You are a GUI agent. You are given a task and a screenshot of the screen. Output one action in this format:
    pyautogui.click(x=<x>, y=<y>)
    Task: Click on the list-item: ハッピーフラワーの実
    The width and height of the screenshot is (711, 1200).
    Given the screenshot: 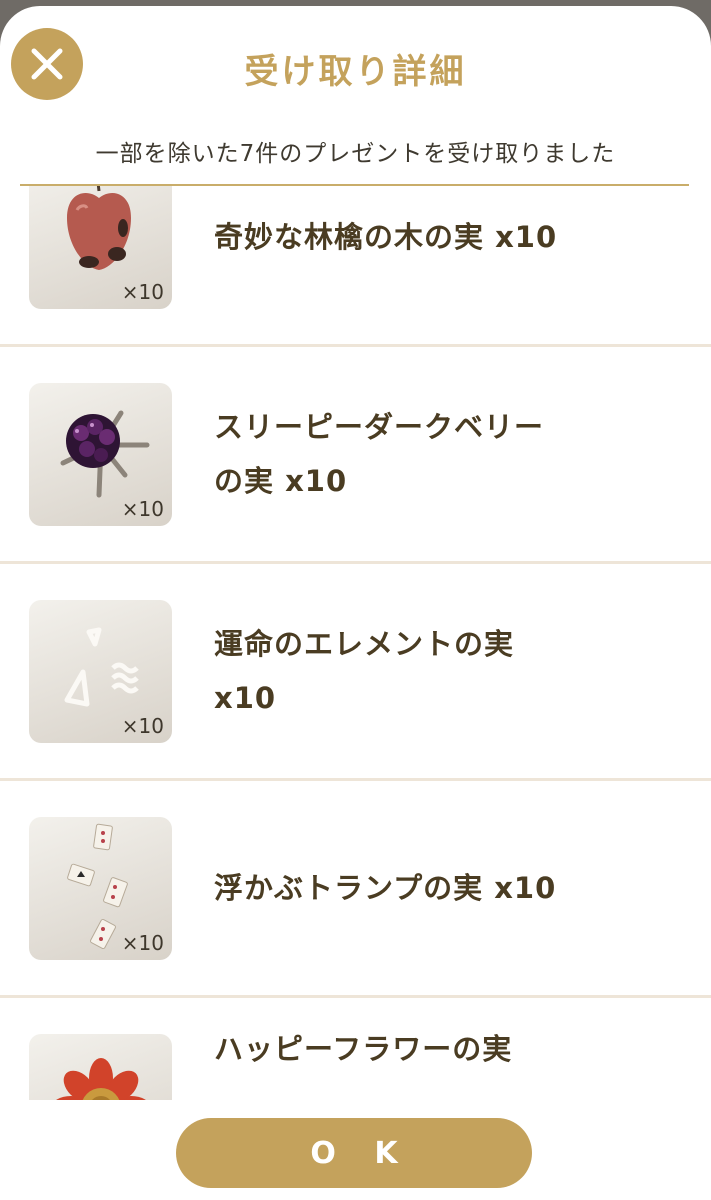 What is the action you would take?
    pyautogui.click(x=355, y=1052)
    